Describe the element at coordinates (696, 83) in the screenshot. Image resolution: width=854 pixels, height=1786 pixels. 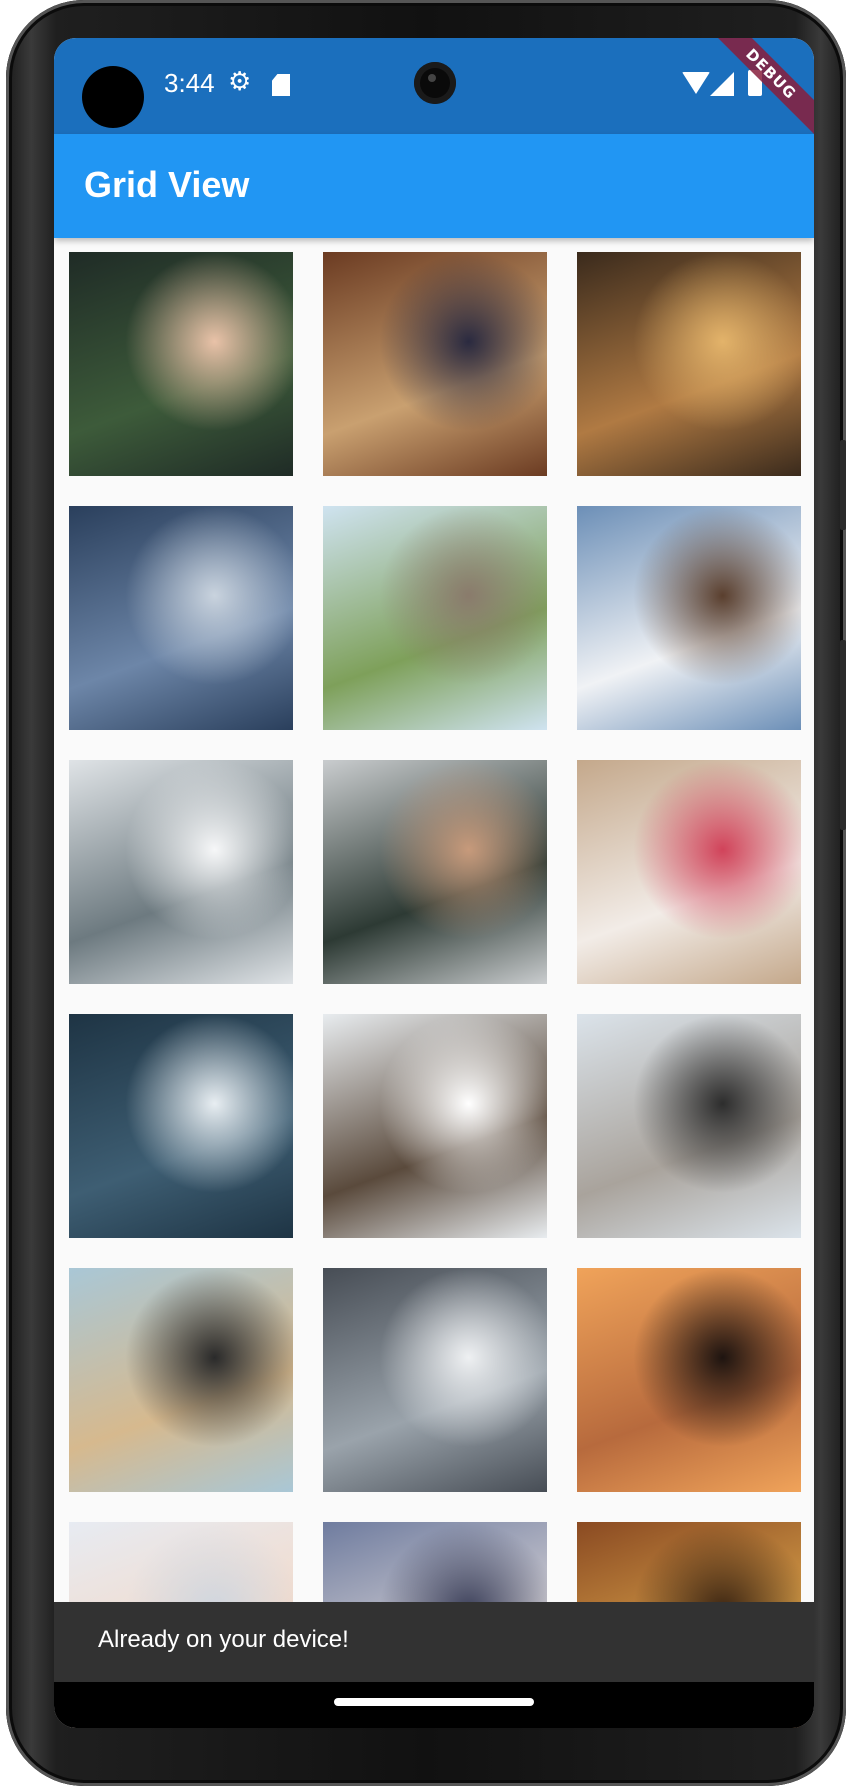
I see `wifi-icon` at that location.